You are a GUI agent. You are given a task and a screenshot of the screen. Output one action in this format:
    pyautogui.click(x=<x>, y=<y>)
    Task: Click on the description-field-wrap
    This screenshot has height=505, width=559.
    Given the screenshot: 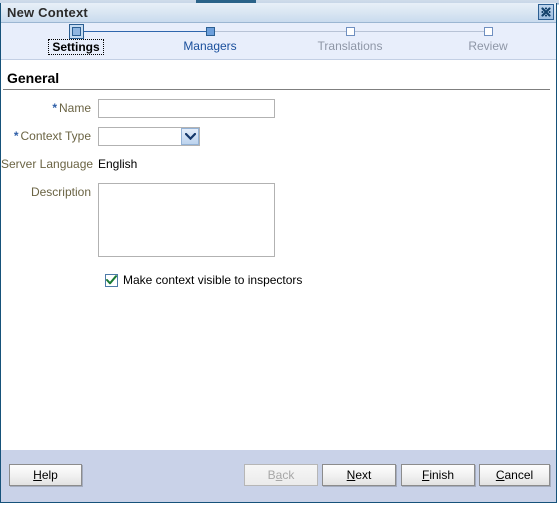 What is the action you would take?
    pyautogui.click(x=186, y=222)
    